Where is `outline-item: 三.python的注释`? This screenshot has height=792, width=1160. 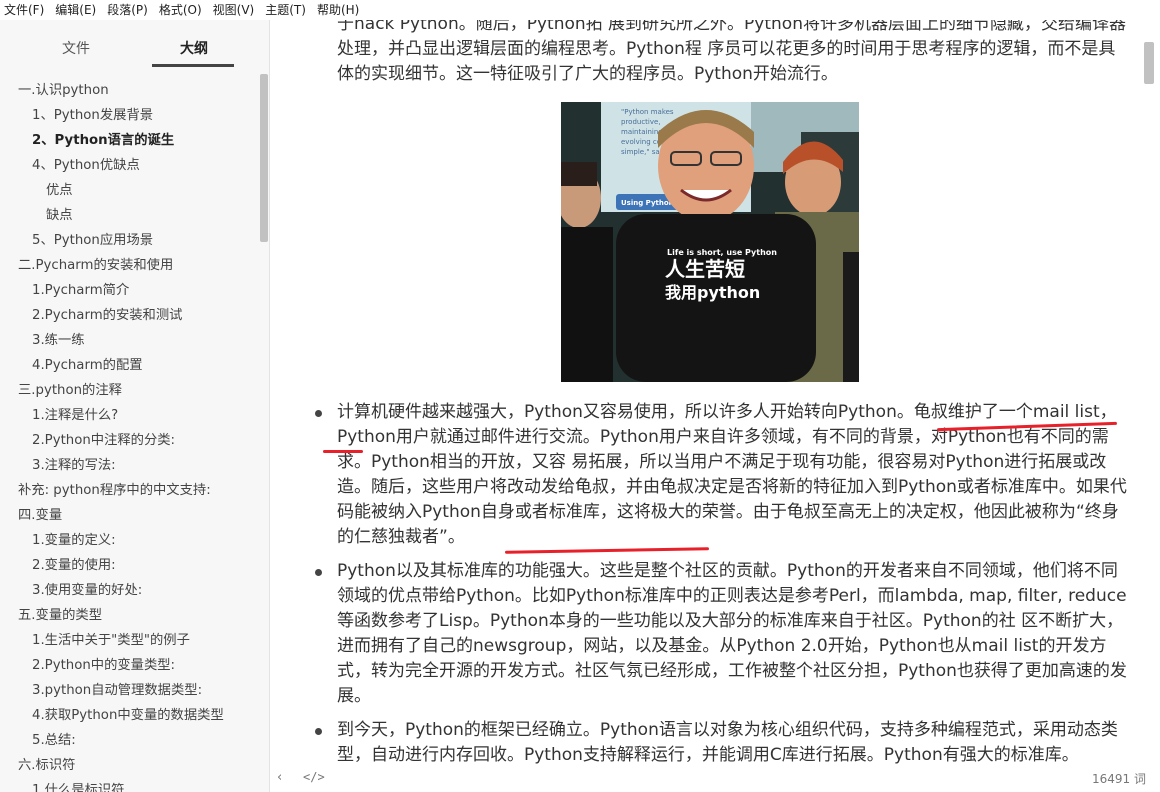 outline-item: 三.python的注释 is located at coordinates (129, 390).